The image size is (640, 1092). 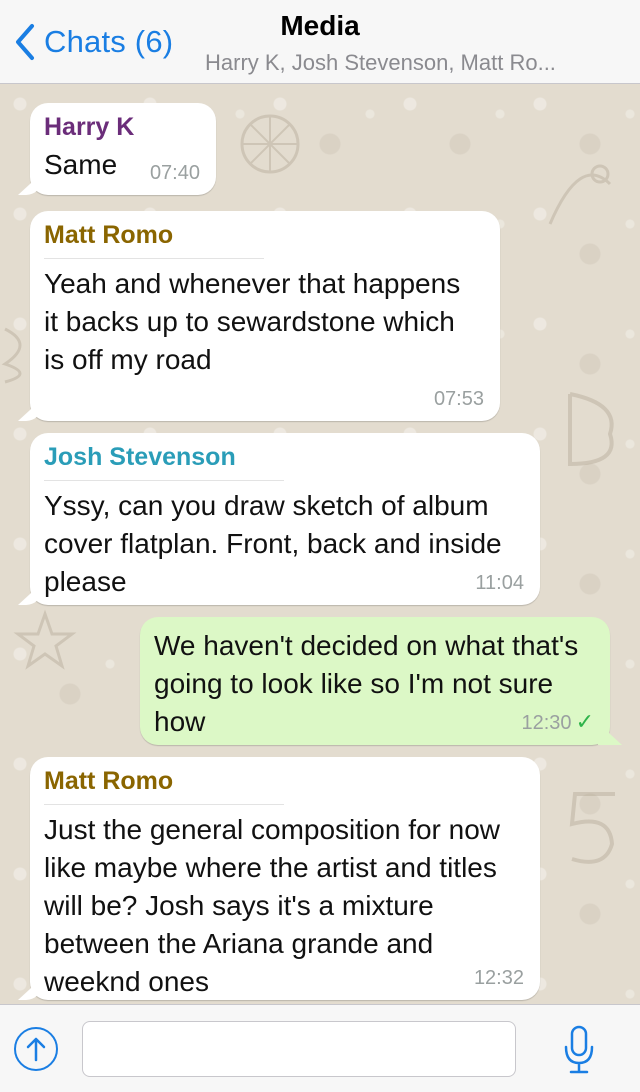 I want to click on message-time-group: 12:30 ✓, so click(x=558, y=722).